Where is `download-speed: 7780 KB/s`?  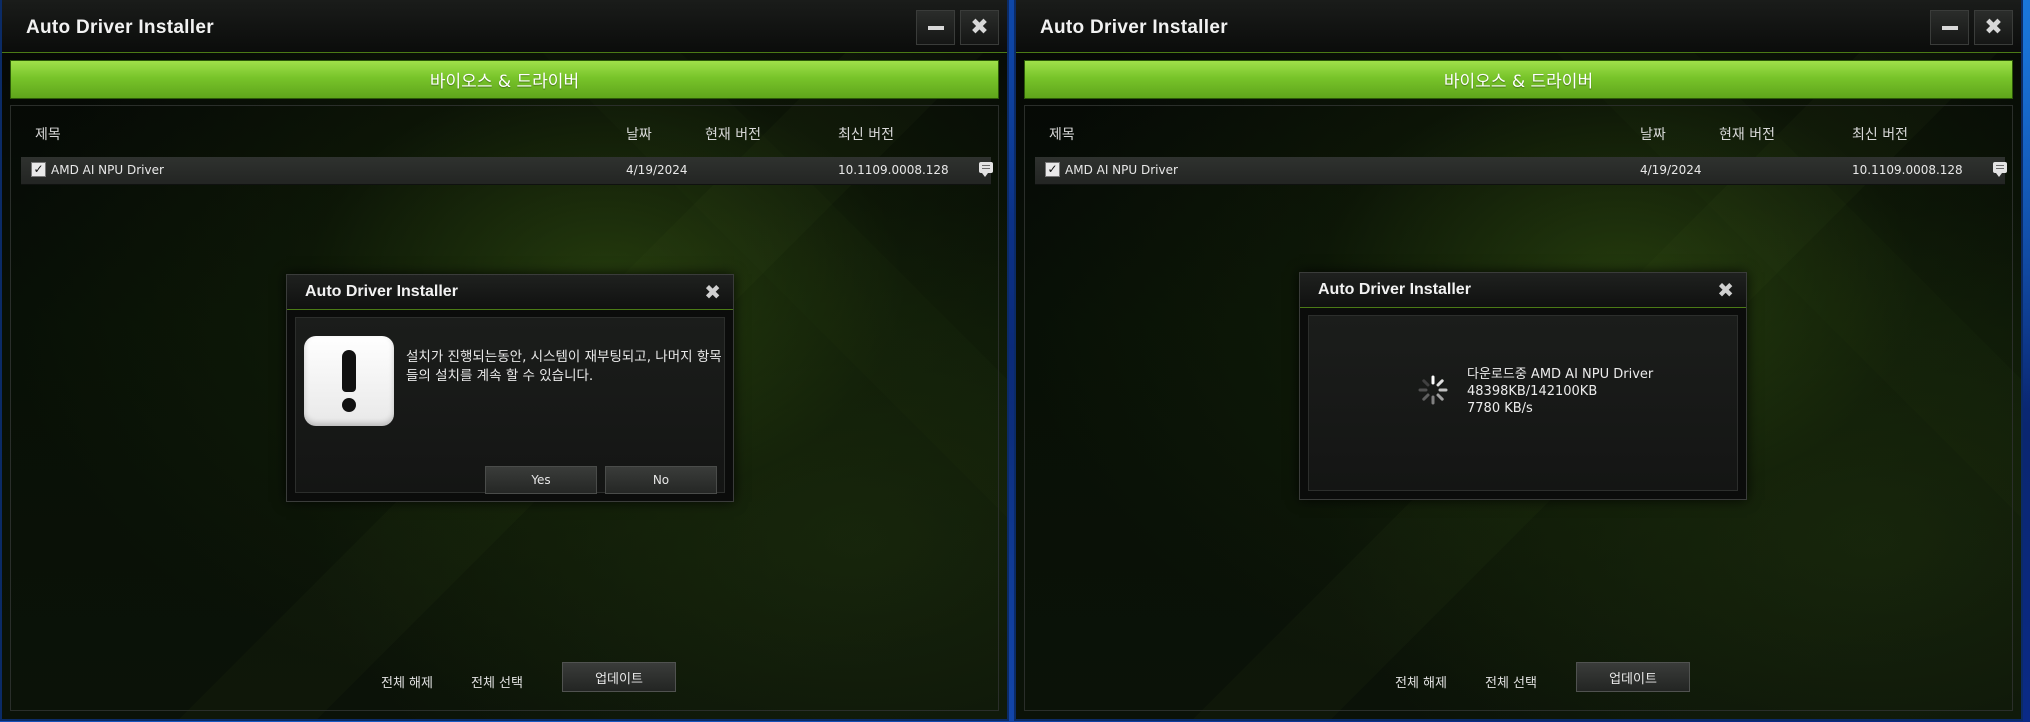 download-speed: 7780 KB/s is located at coordinates (1500, 408).